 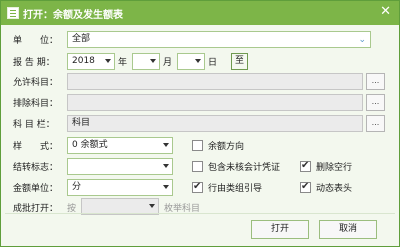 I want to click on account-column-field: 科目, so click(x=215, y=123).